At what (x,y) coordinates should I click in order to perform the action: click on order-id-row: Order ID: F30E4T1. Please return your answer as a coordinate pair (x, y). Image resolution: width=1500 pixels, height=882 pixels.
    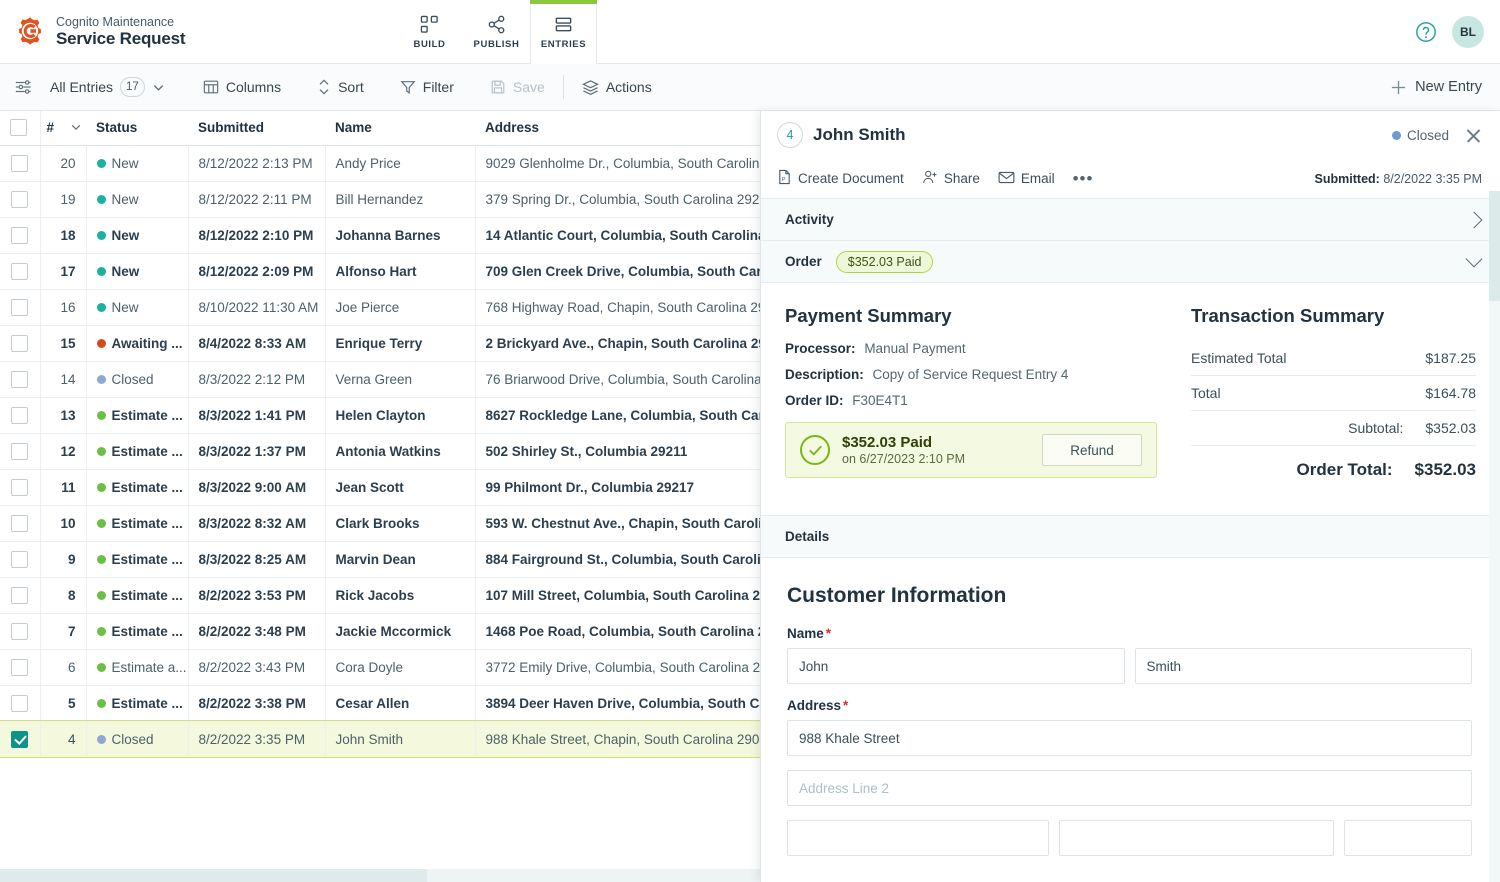
    Looking at the image, I should click on (971, 400).